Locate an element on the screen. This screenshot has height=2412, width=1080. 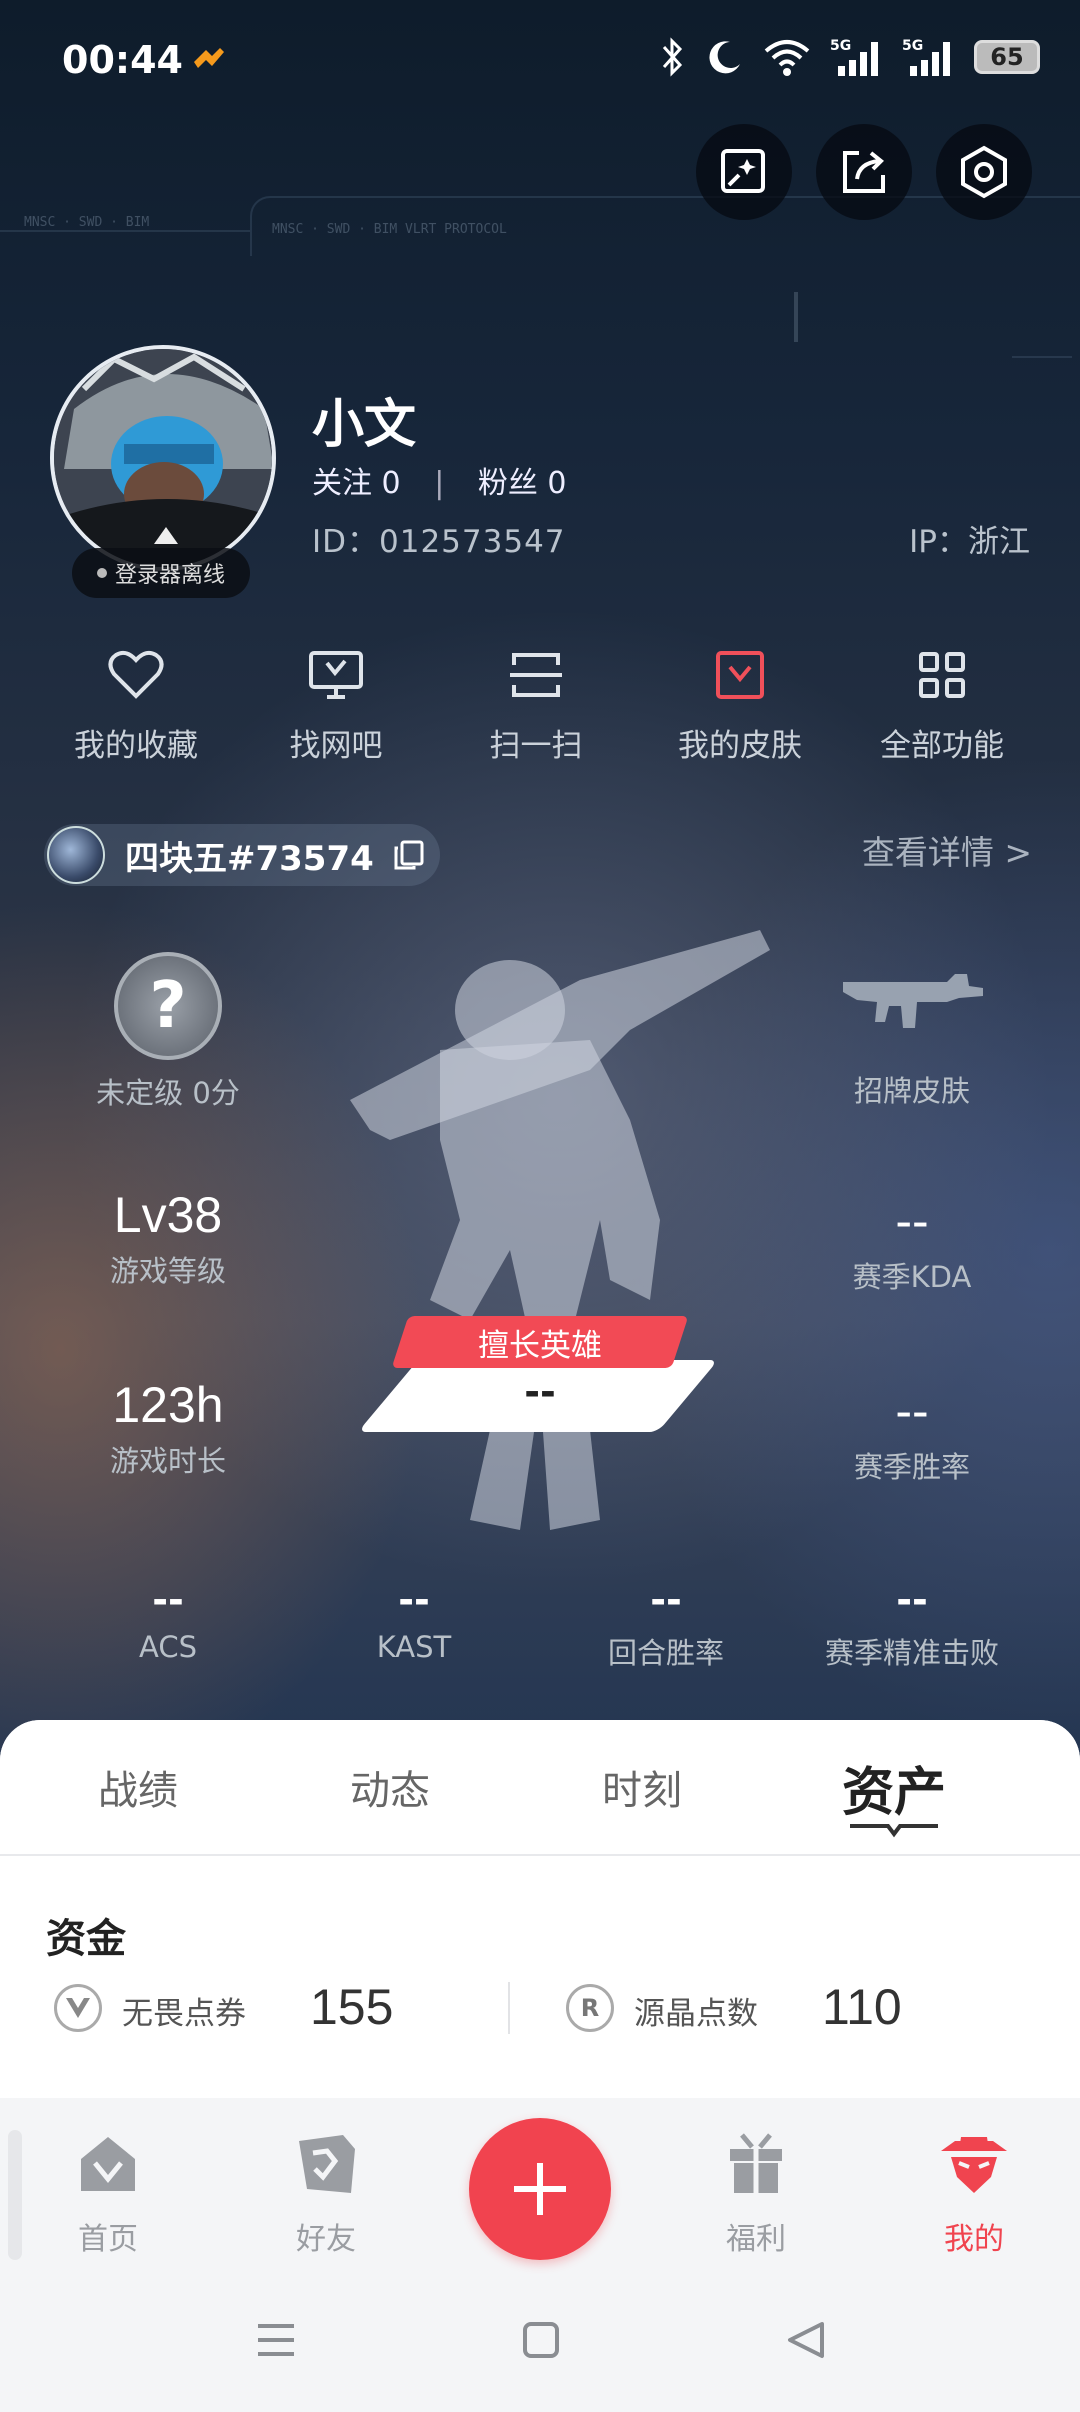
kda-label: 赛季KDA is located at coordinates (912, 1277).